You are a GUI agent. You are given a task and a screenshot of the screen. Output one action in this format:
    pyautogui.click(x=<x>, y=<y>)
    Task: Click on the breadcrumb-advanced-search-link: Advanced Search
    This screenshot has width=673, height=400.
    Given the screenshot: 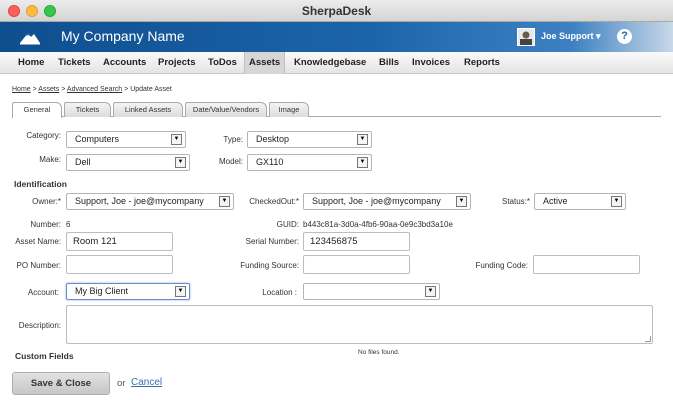 What is the action you would take?
    pyautogui.click(x=94, y=89)
    